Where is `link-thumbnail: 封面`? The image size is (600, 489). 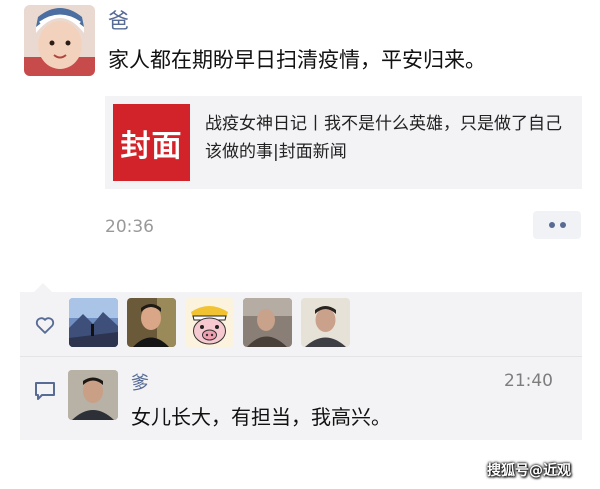 link-thumbnail: 封面 is located at coordinates (151, 142).